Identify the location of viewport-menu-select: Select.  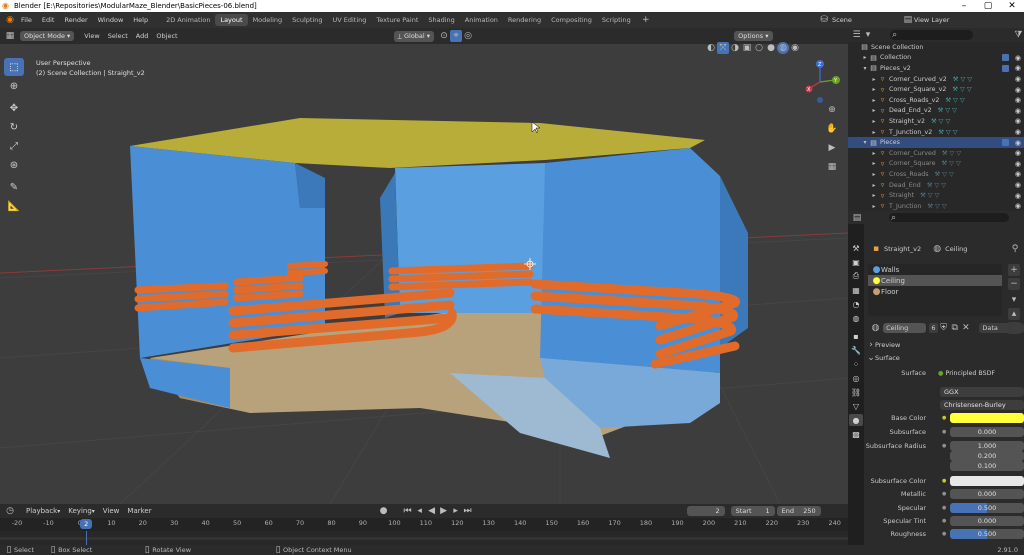
(118, 36).